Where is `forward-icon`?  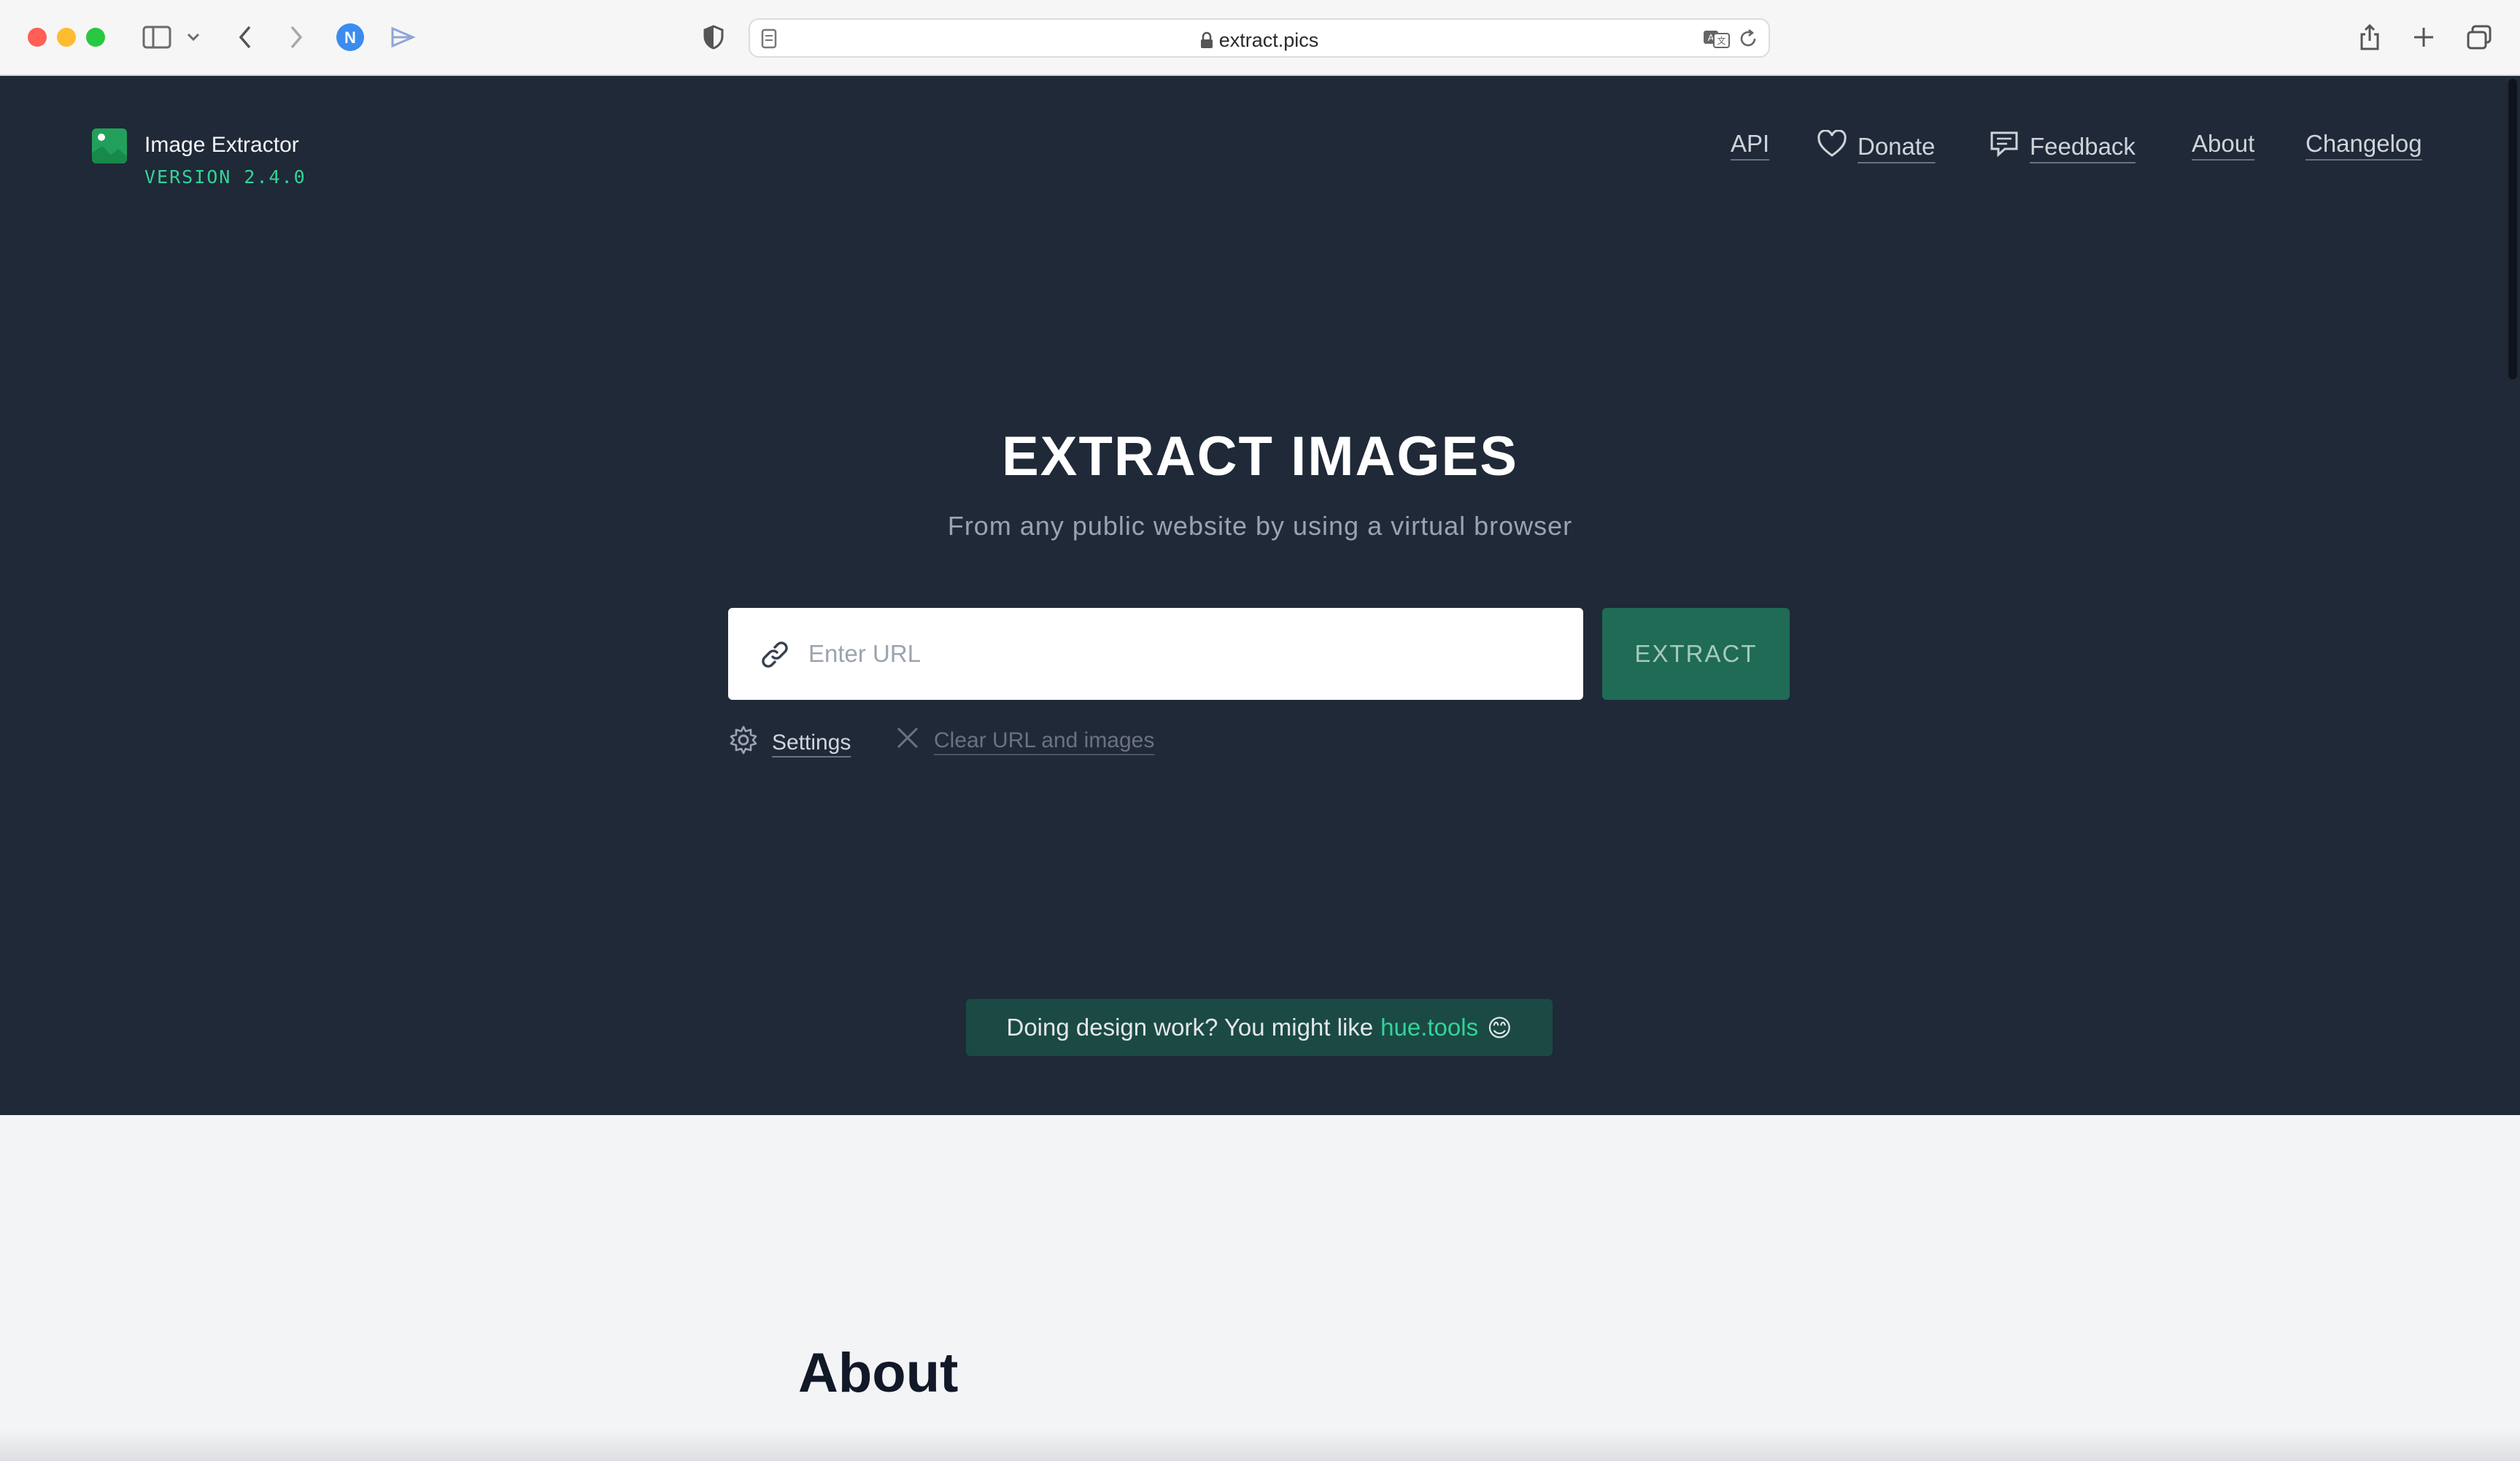
forward-icon is located at coordinates (297, 37).